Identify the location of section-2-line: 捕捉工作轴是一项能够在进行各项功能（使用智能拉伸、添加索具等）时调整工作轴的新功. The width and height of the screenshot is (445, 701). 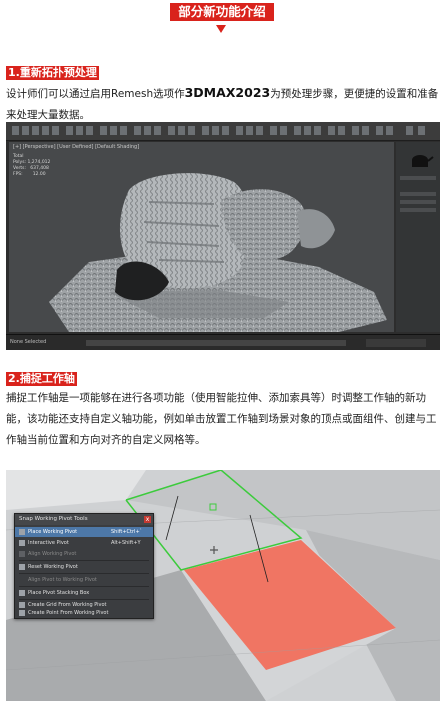
(216, 398).